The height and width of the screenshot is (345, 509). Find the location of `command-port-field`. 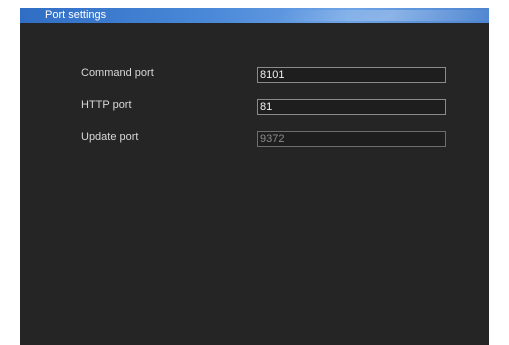

command-port-field is located at coordinates (351, 75).